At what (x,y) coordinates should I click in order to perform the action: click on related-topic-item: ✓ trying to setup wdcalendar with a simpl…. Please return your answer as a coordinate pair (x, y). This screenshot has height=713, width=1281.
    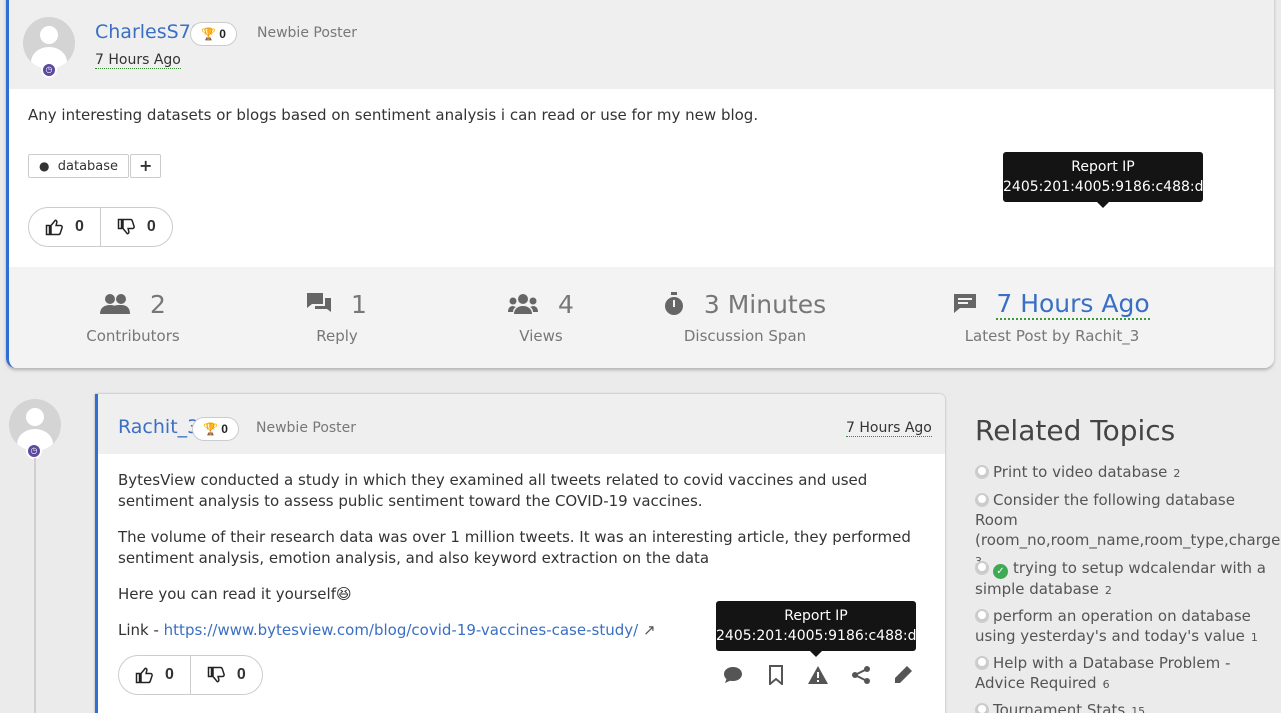
    Looking at the image, I should click on (1125, 579).